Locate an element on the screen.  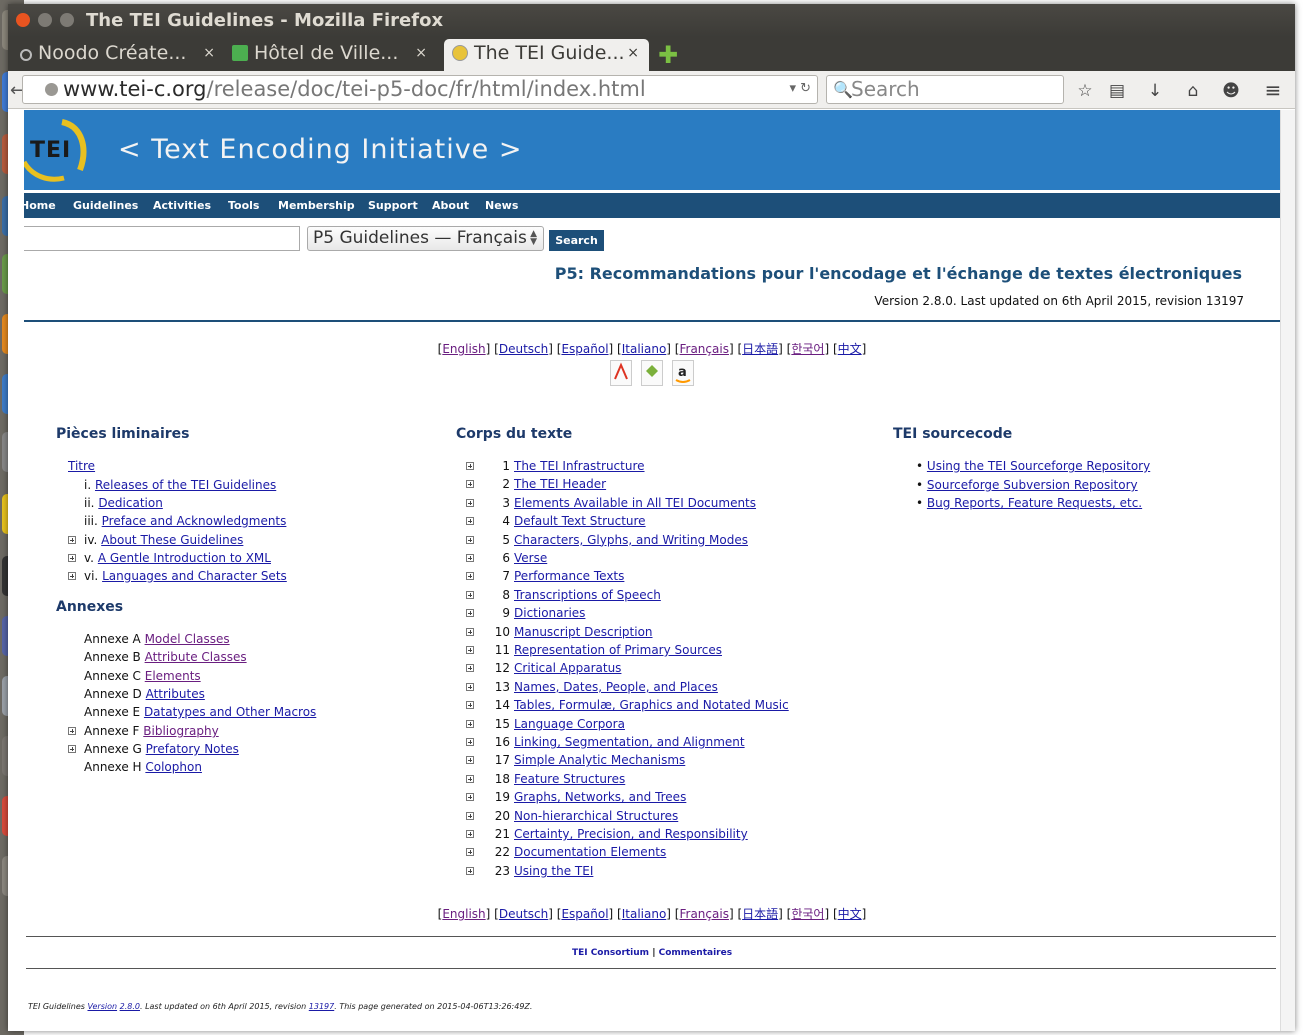
item-link: Dedication is located at coordinates (130, 503).